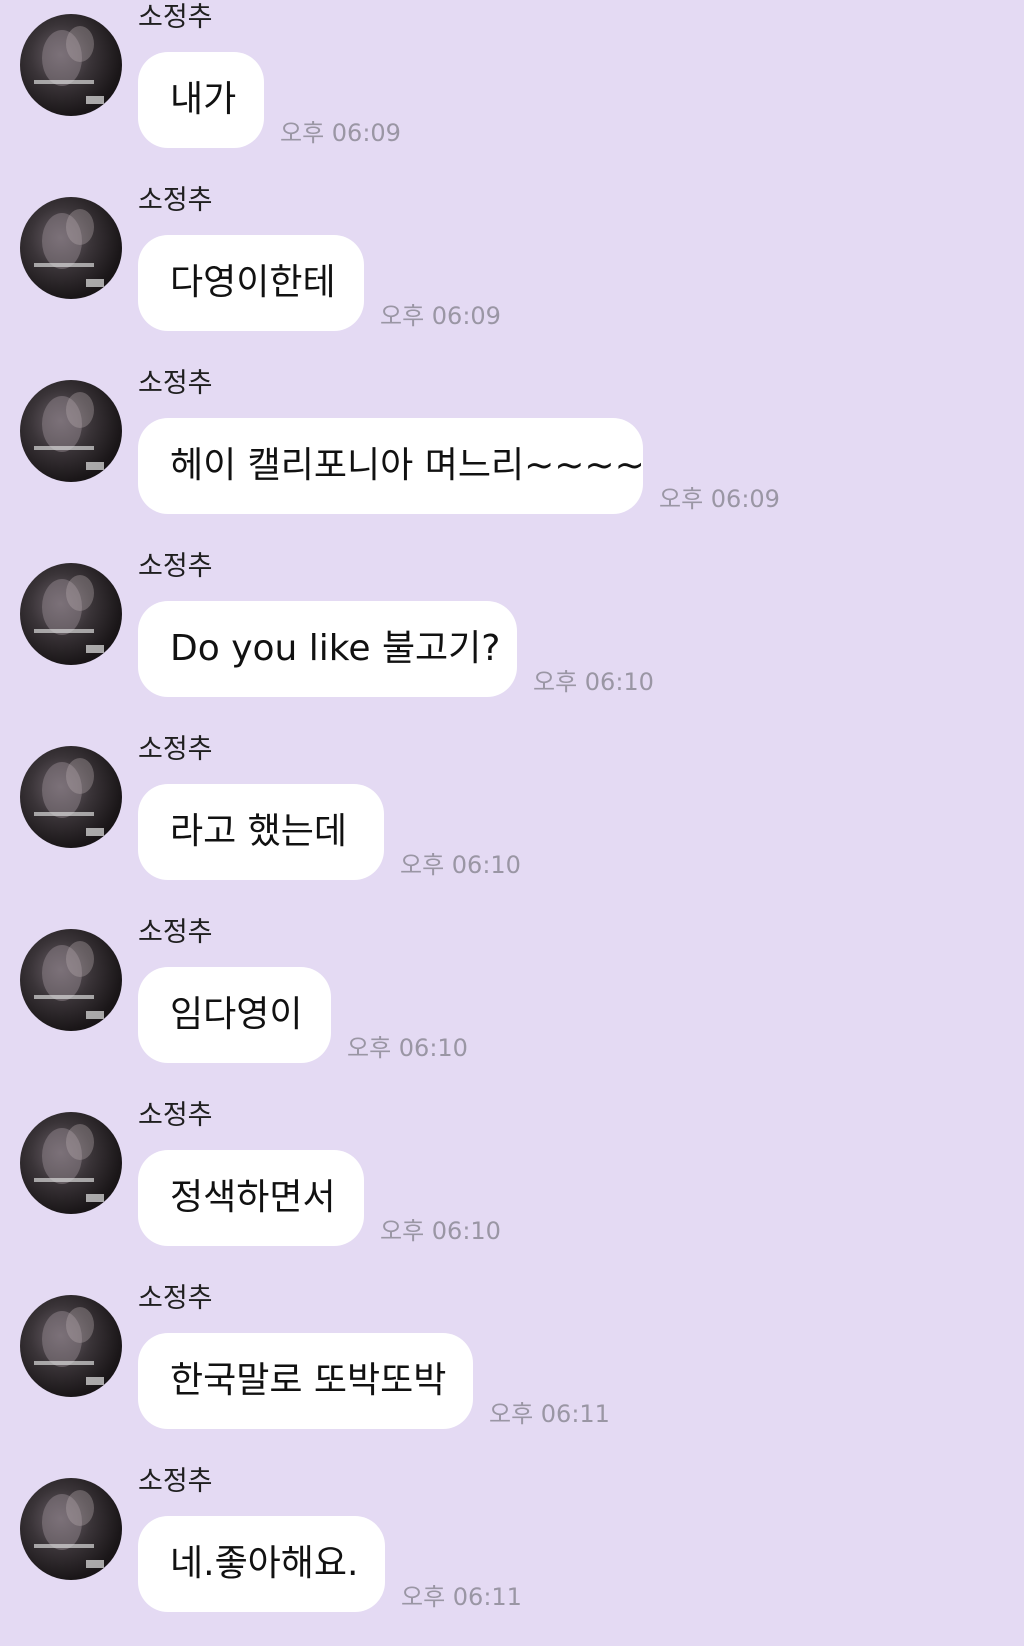  What do you see at coordinates (512, 1361) in the screenshot?
I see `message-row: 소정추 한국말로 또박또박 오후 06:11` at bounding box center [512, 1361].